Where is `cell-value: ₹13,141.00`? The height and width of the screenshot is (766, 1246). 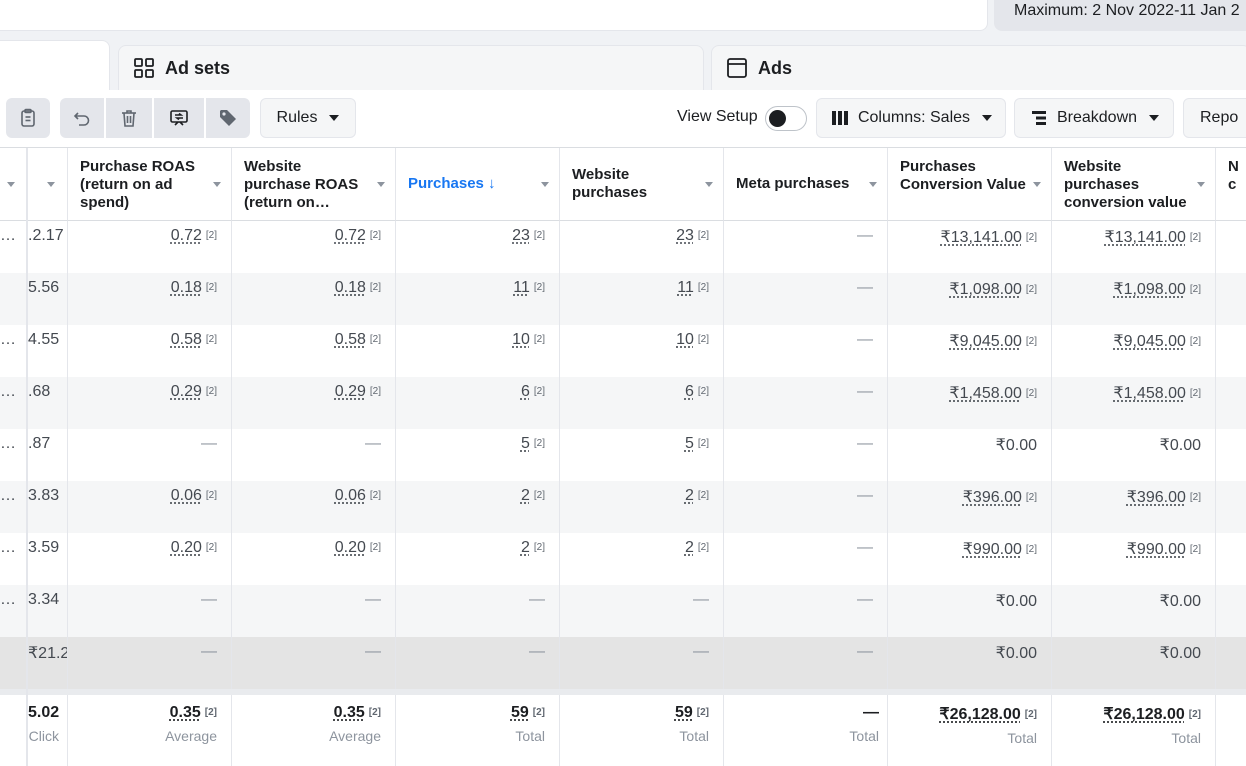
cell-value: ₹13,141.00 is located at coordinates (981, 237).